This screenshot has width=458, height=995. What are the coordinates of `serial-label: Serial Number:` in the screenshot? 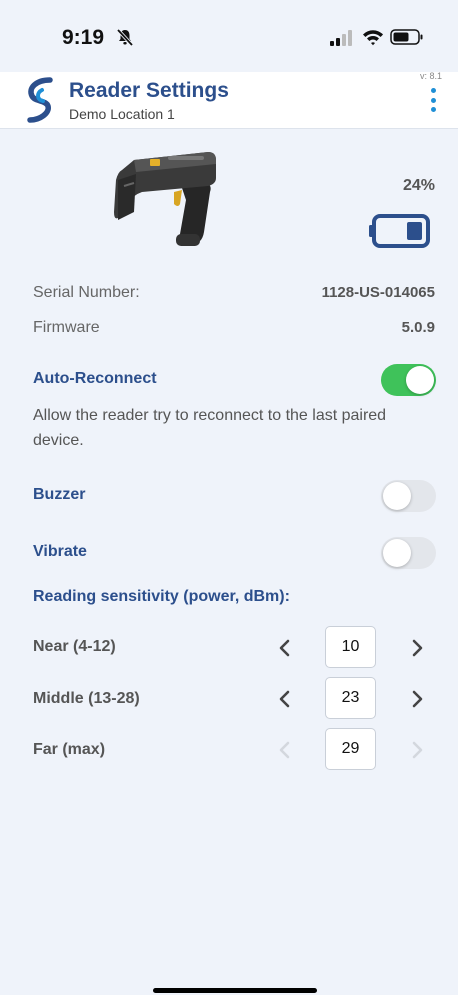 It's located at (86, 292).